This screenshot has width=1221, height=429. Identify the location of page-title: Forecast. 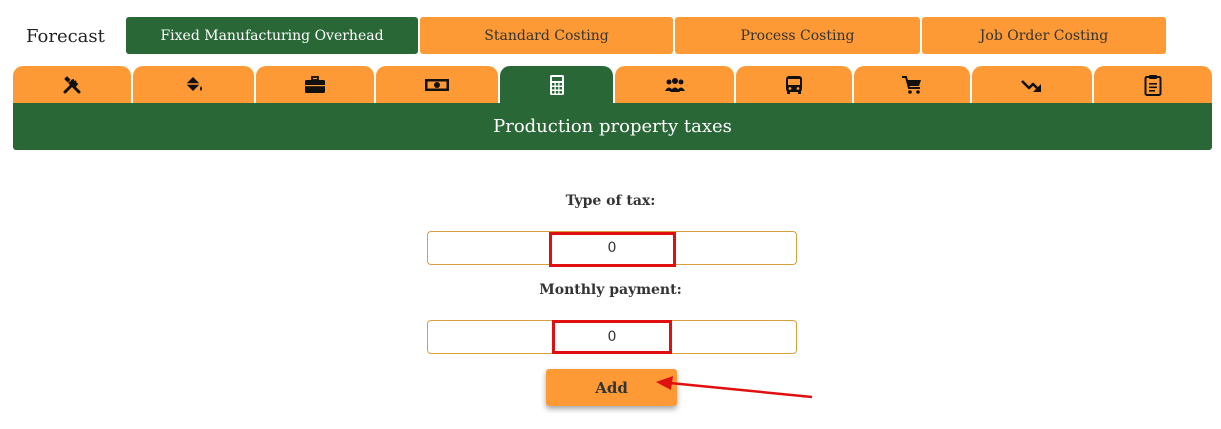
(65, 36).